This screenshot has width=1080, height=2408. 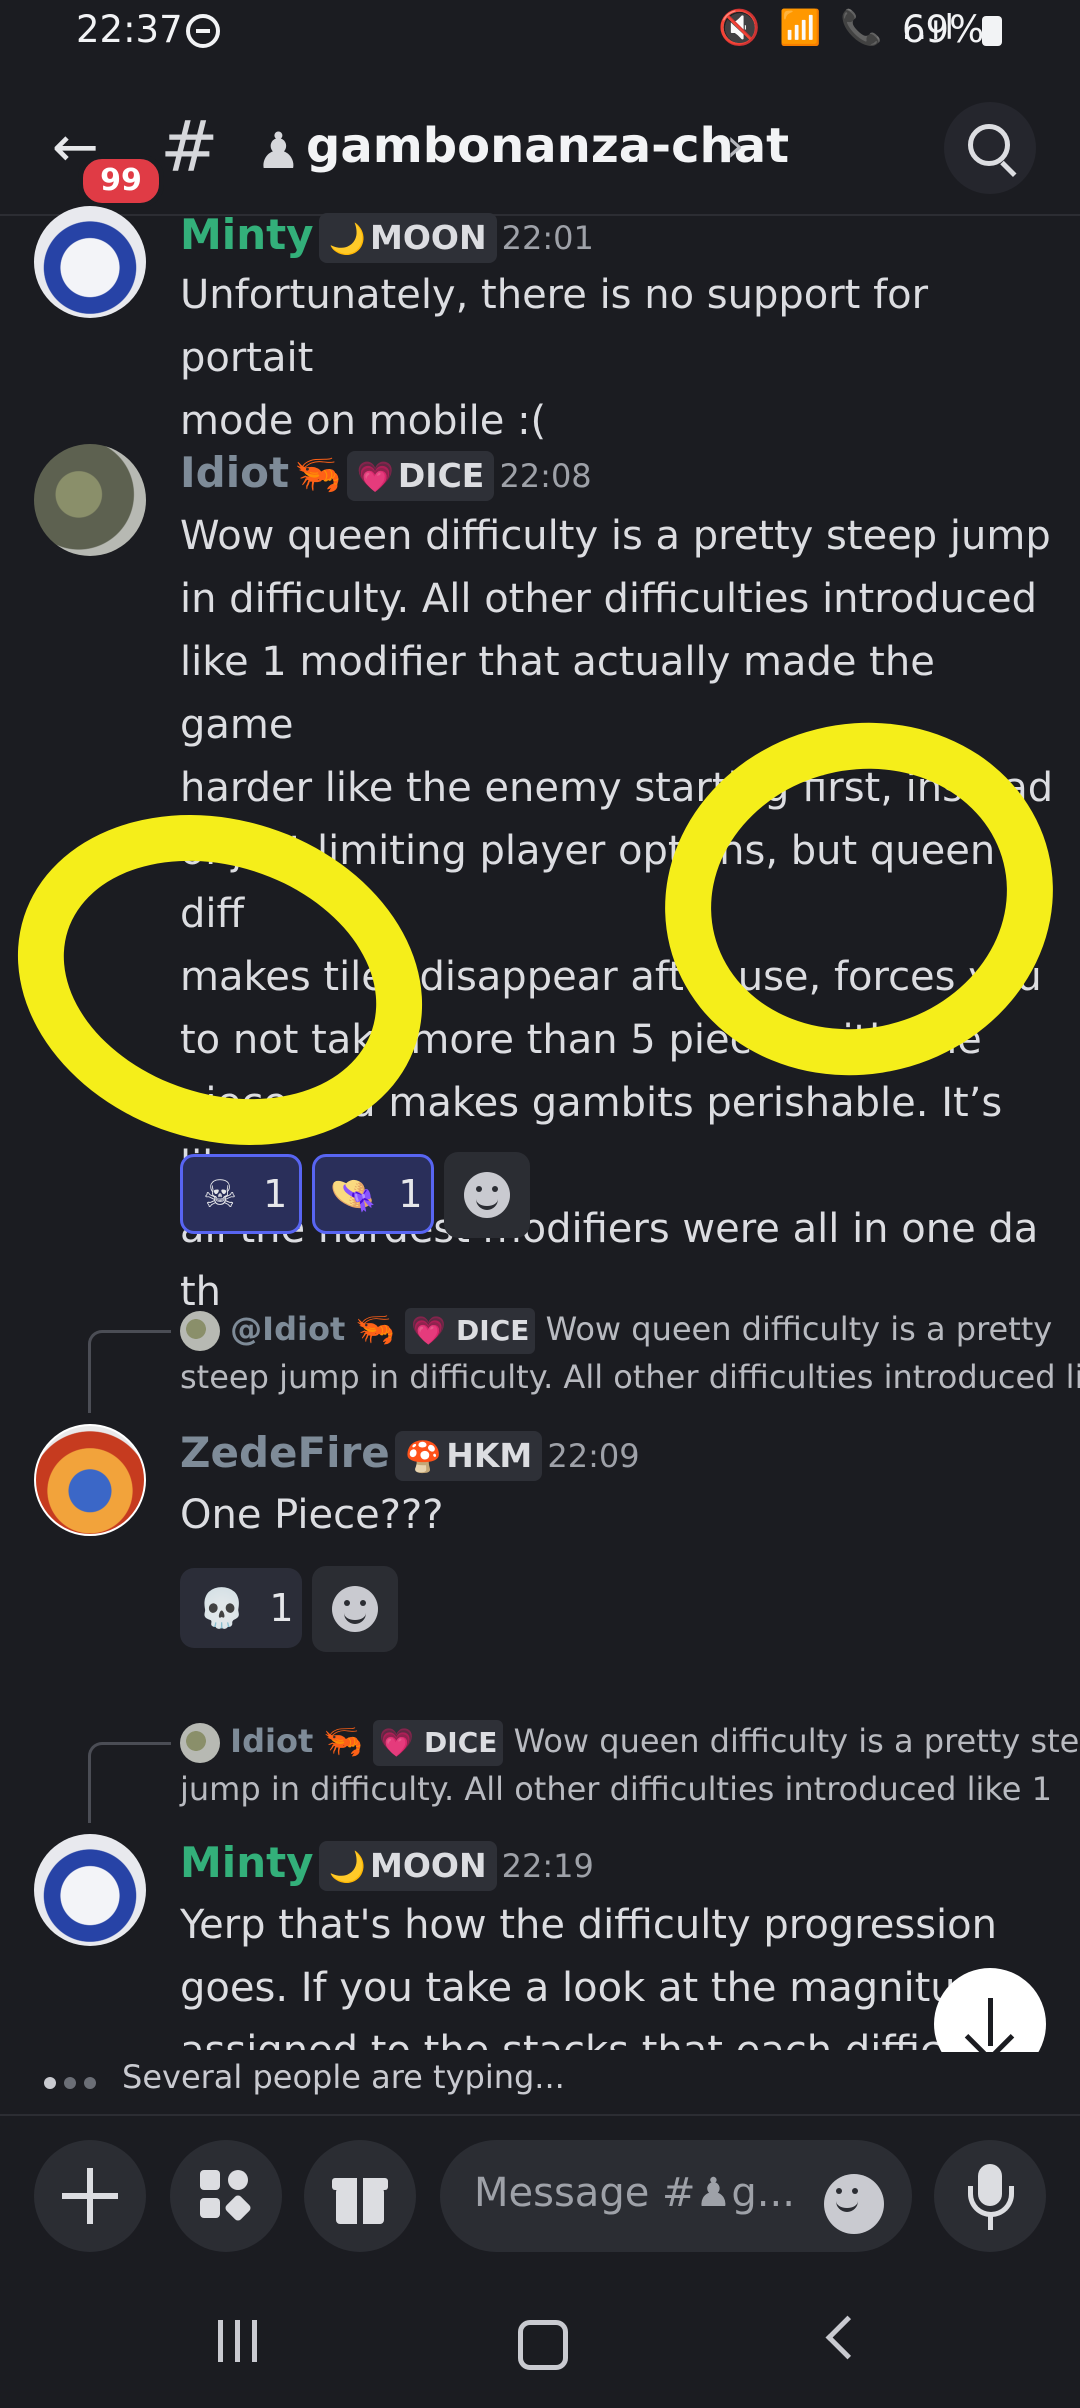 I want to click on attach-button, so click(x=90, y=2196).